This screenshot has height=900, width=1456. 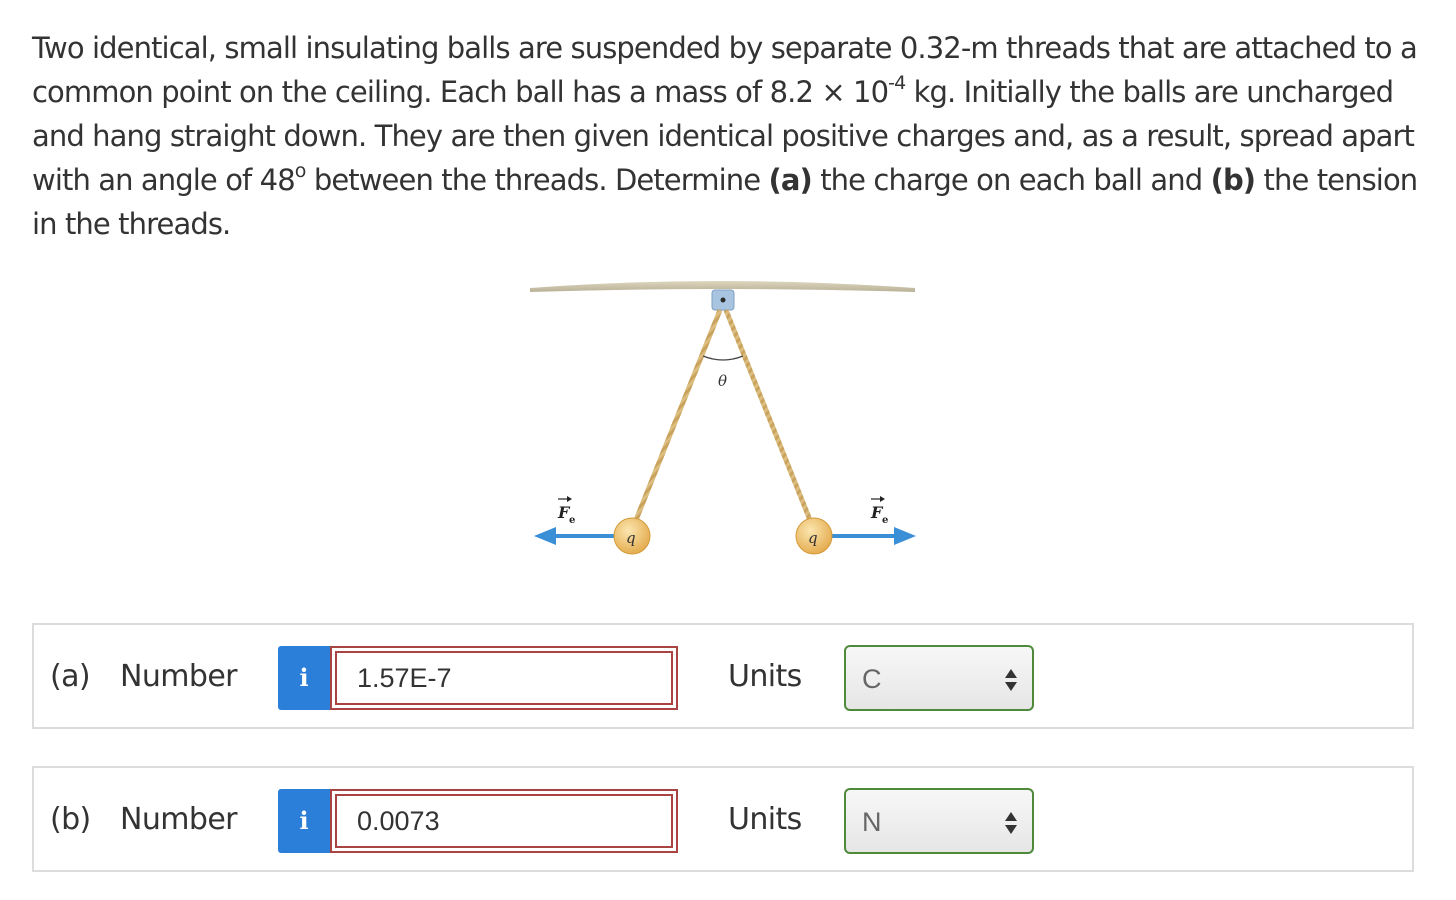 I want to click on left-thread, so click(x=676, y=420).